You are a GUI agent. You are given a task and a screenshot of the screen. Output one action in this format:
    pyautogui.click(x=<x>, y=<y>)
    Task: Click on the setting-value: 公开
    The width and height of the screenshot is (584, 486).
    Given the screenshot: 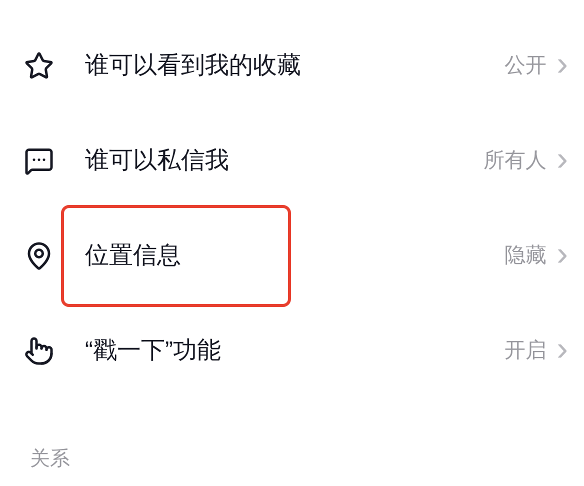 What is the action you would take?
    pyautogui.click(x=525, y=65)
    